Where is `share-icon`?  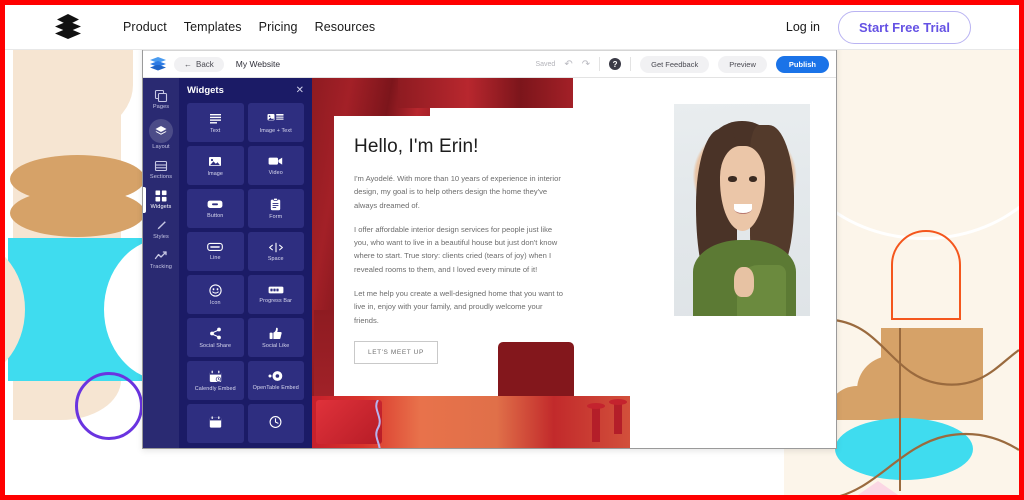 share-icon is located at coordinates (215, 333).